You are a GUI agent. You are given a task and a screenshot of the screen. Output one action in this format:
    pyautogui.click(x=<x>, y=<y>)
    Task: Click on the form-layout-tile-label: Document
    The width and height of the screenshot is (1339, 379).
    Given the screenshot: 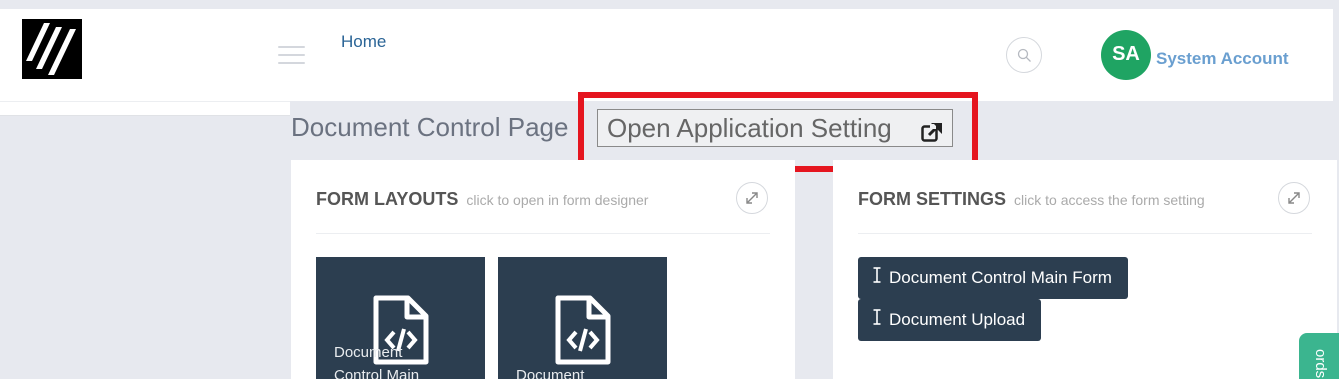 What is the action you would take?
    pyautogui.click(x=550, y=373)
    